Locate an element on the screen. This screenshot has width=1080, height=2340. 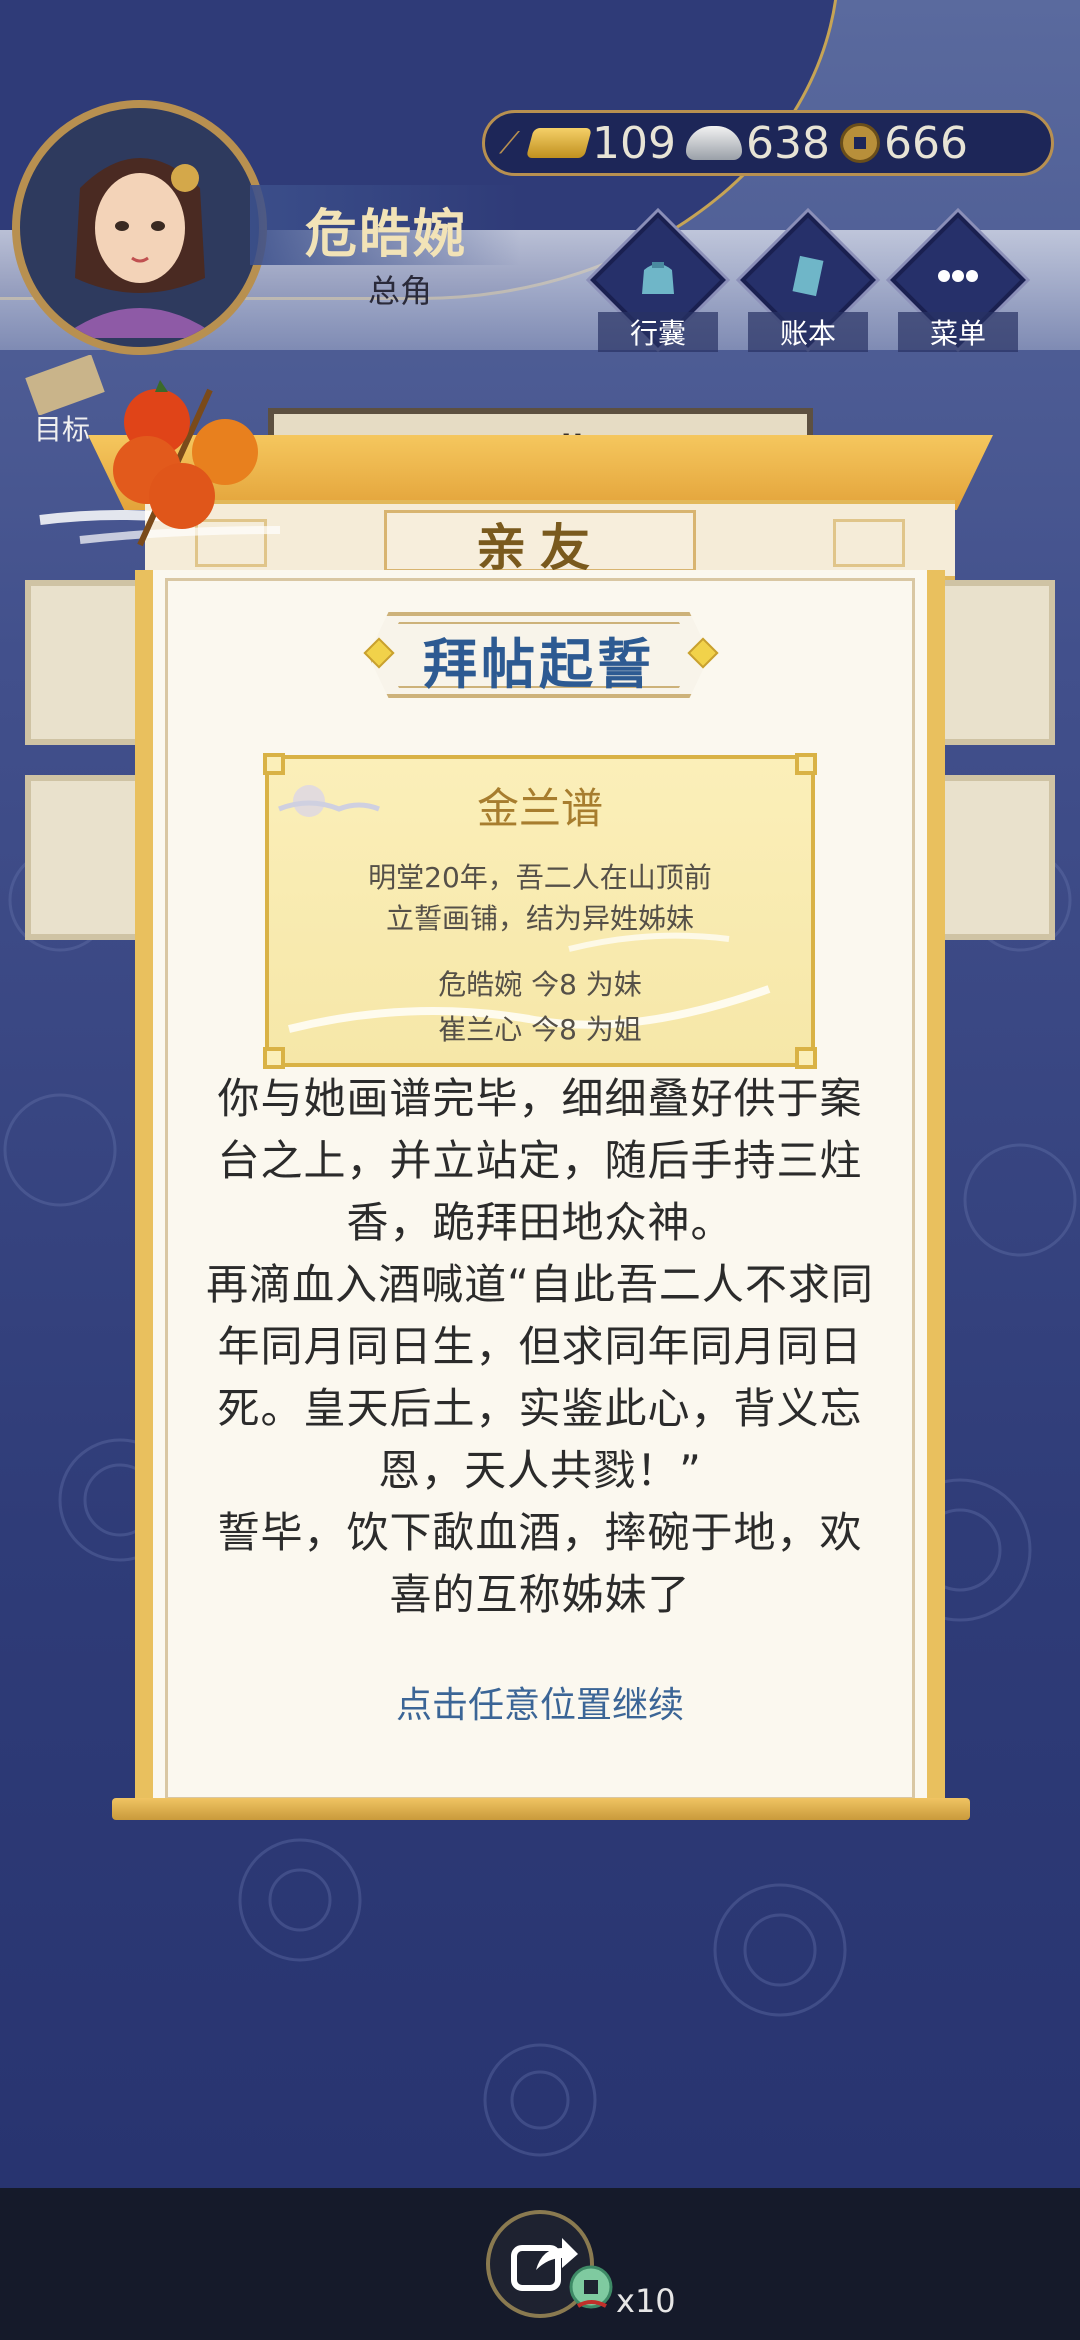
certificate-member: 崔兰心 今8 为姐 is located at coordinates (540, 1029).